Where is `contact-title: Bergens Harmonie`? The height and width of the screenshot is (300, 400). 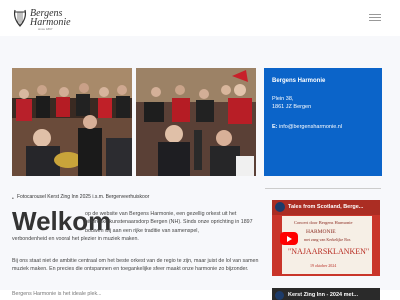
contact-title: Bergens Harmonie is located at coordinates (299, 81).